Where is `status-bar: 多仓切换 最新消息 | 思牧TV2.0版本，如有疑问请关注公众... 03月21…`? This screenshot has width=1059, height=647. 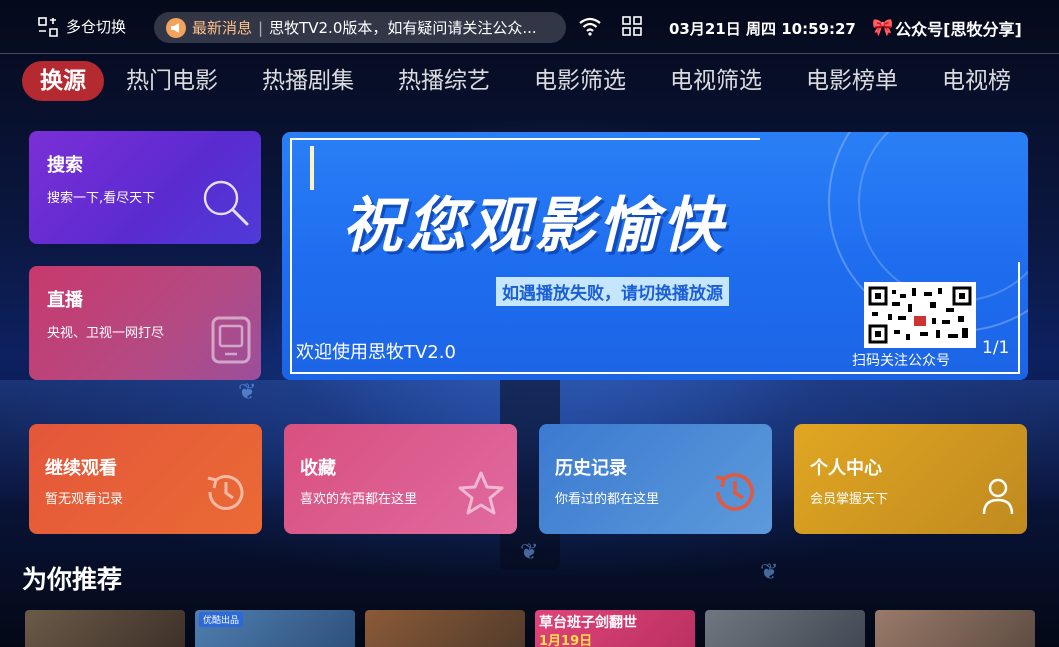 status-bar: 多仓切换 最新消息 | 思牧TV2.0版本，如有疑问请关注公众... 03月21… is located at coordinates (529, 27).